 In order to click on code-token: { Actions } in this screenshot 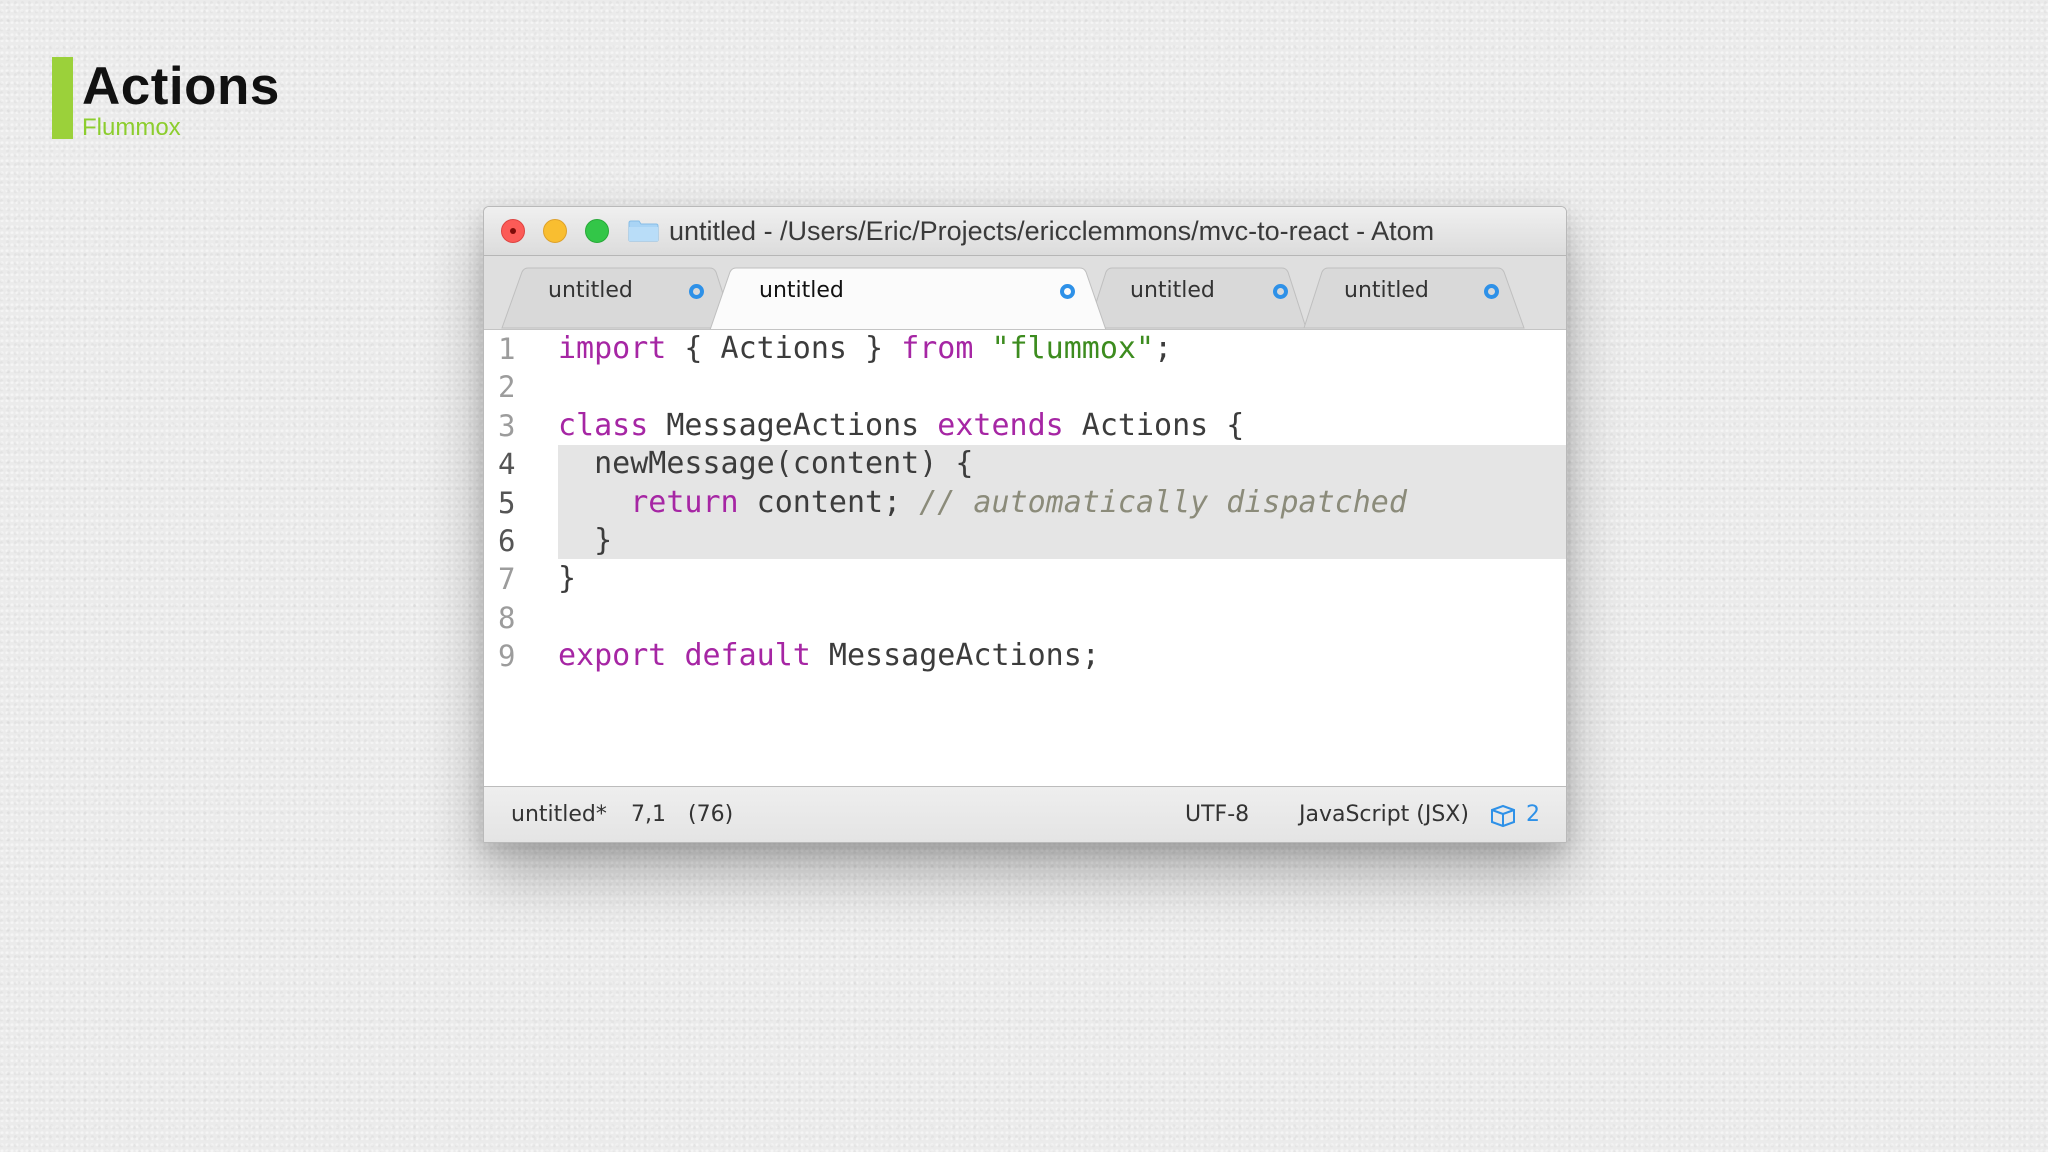, I will do `click(784, 348)`.